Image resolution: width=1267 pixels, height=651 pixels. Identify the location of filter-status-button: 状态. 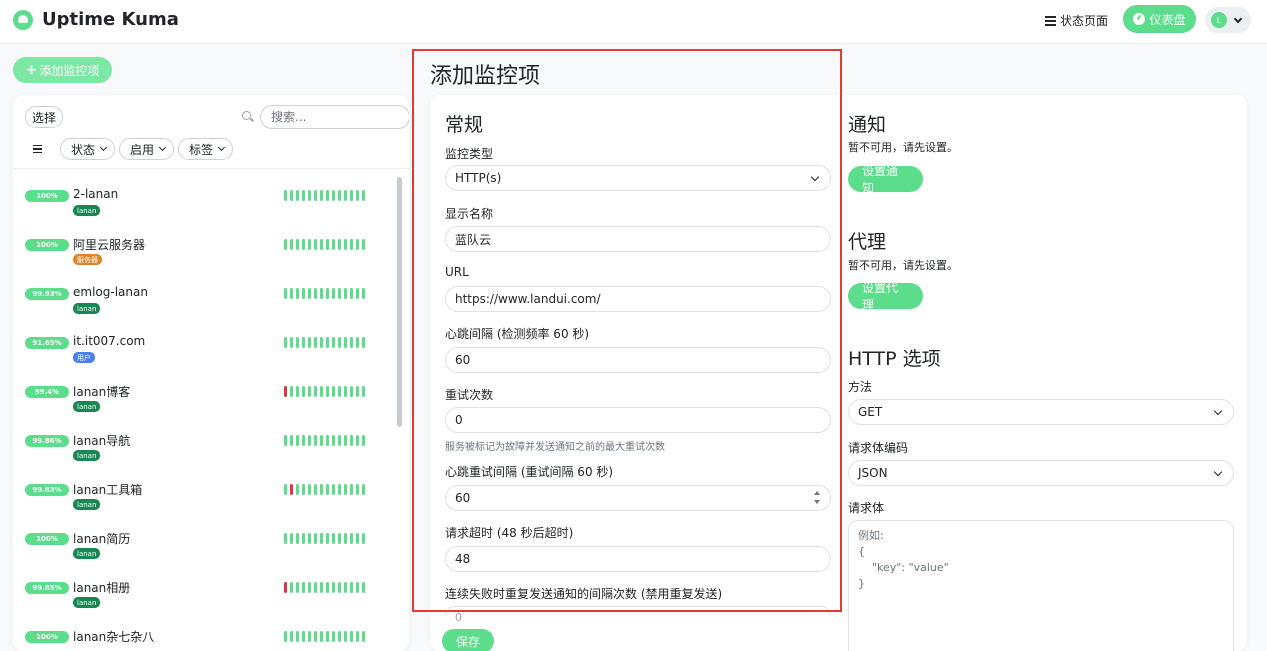
(88, 149).